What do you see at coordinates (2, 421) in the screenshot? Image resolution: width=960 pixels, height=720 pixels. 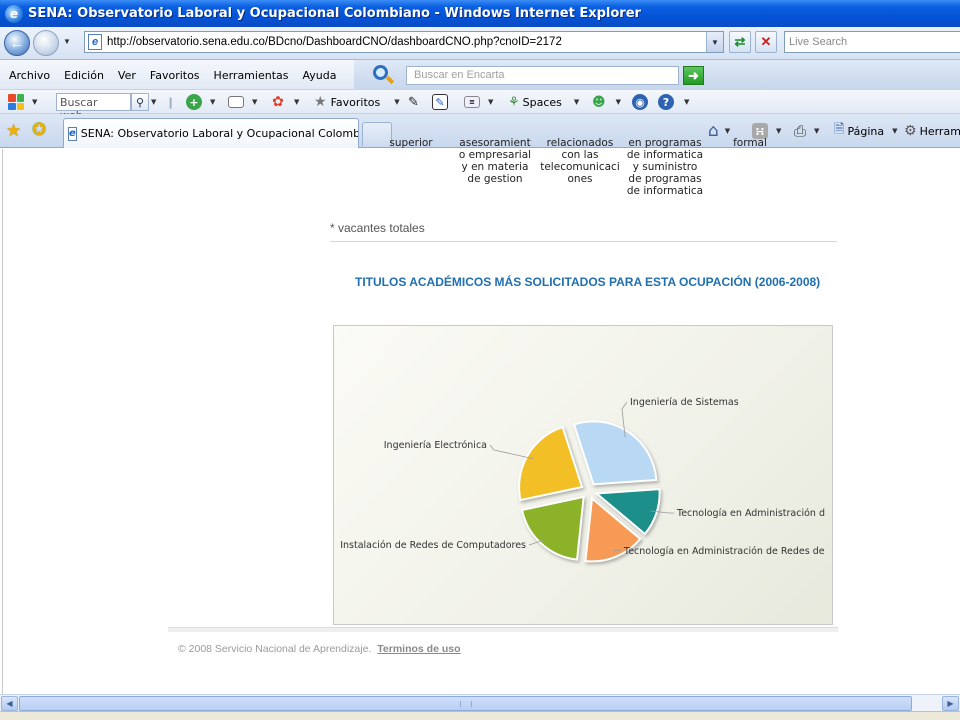 I see `page-left-border` at bounding box center [2, 421].